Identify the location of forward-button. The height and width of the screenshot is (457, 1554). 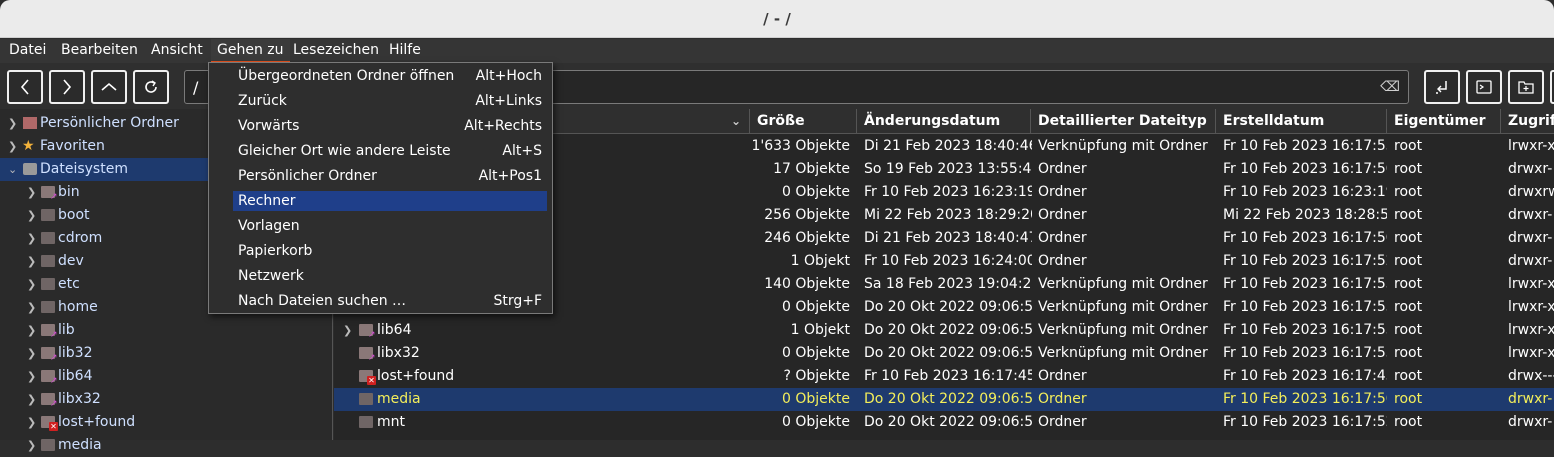
(67, 87).